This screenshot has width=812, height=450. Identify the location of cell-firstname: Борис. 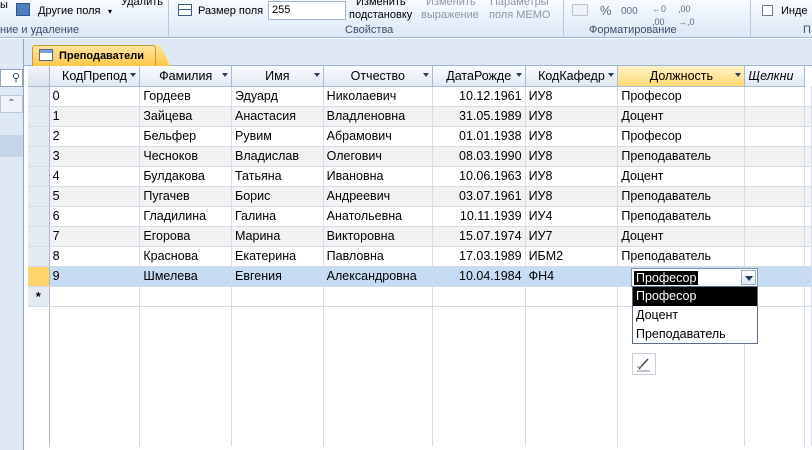
(277, 196).